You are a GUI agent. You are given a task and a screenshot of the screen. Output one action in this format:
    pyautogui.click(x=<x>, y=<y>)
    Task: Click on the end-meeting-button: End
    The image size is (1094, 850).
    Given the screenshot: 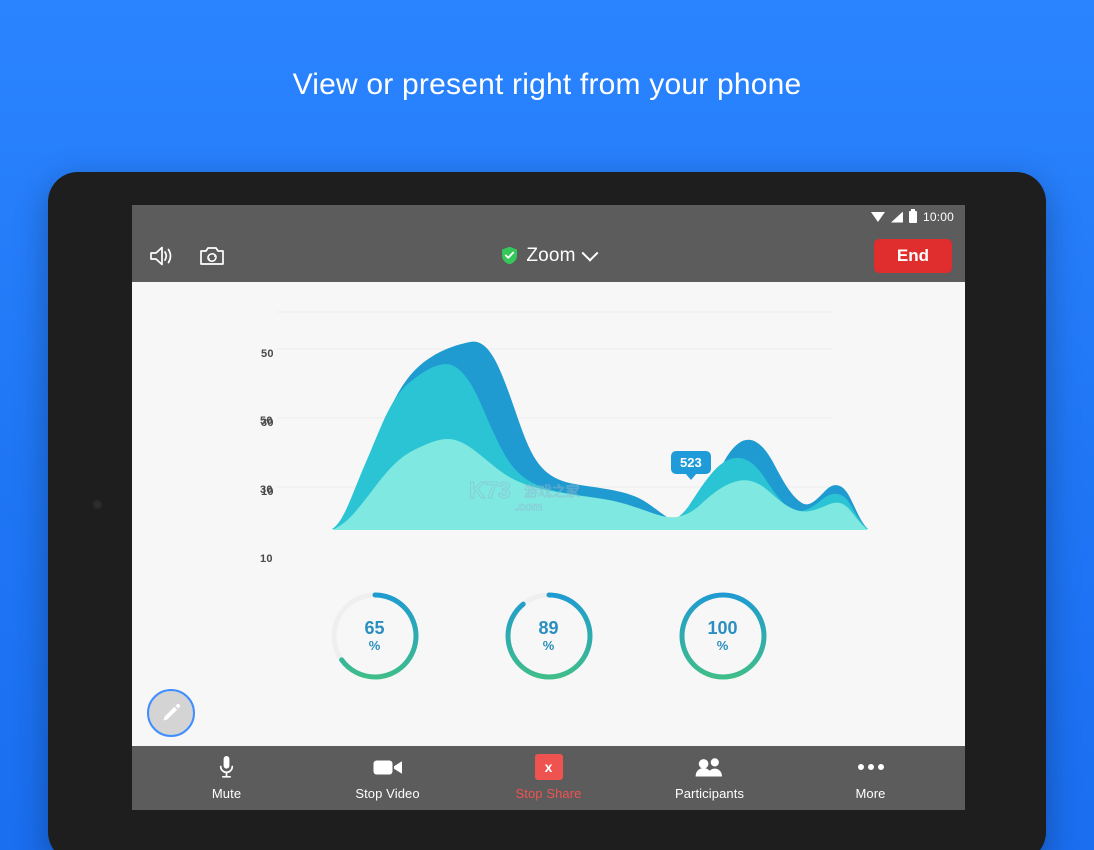 What is the action you would take?
    pyautogui.click(x=912, y=255)
    